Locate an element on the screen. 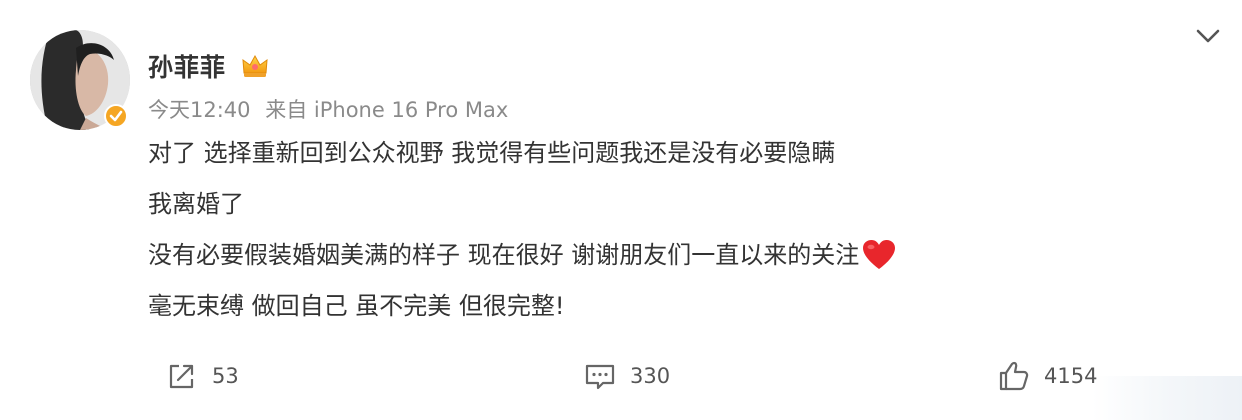  post-meta: 今天12:40 来自 iPhone 16 Pro Max is located at coordinates (332, 109).